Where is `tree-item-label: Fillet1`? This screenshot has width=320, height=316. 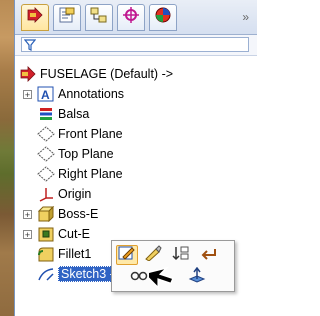 tree-item-label: Fillet1 is located at coordinates (75, 254).